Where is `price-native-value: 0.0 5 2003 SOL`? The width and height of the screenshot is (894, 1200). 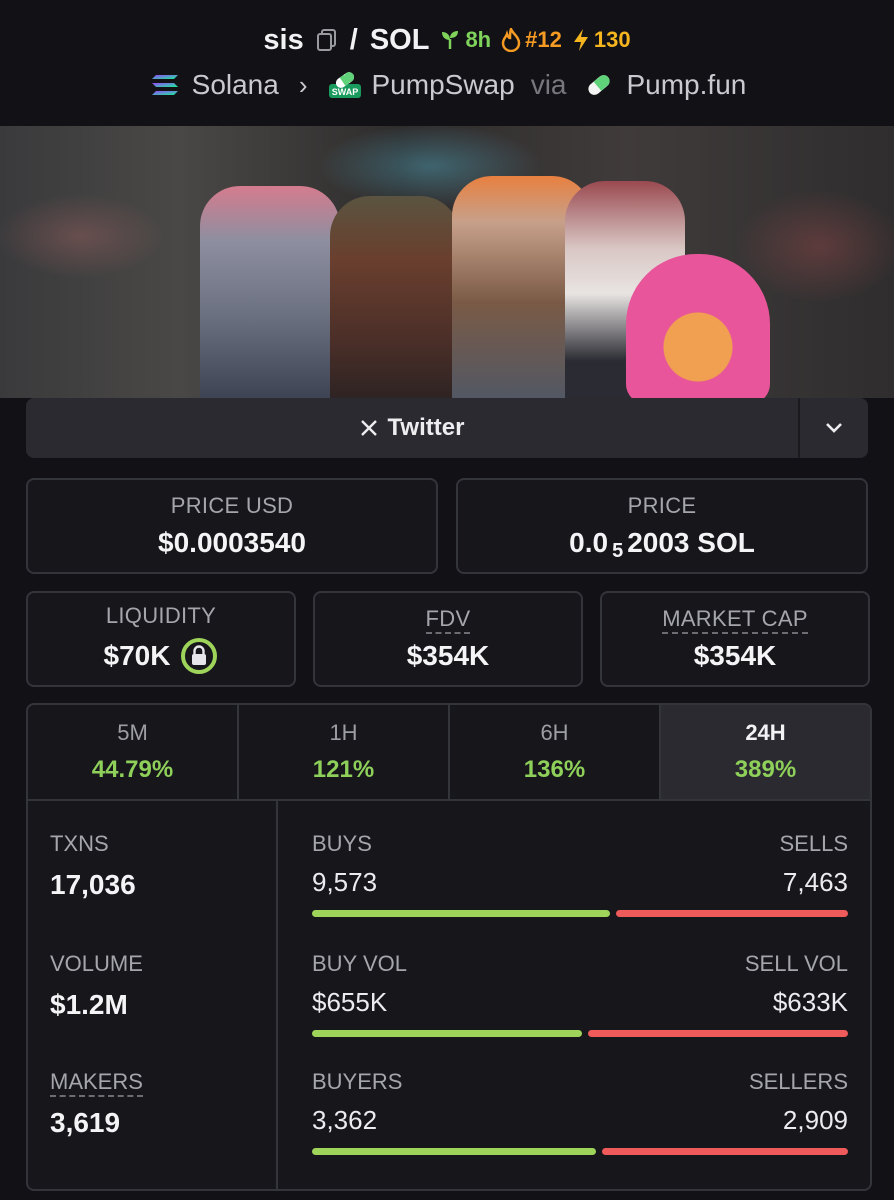 price-native-value: 0.0 5 2003 SOL is located at coordinates (662, 544).